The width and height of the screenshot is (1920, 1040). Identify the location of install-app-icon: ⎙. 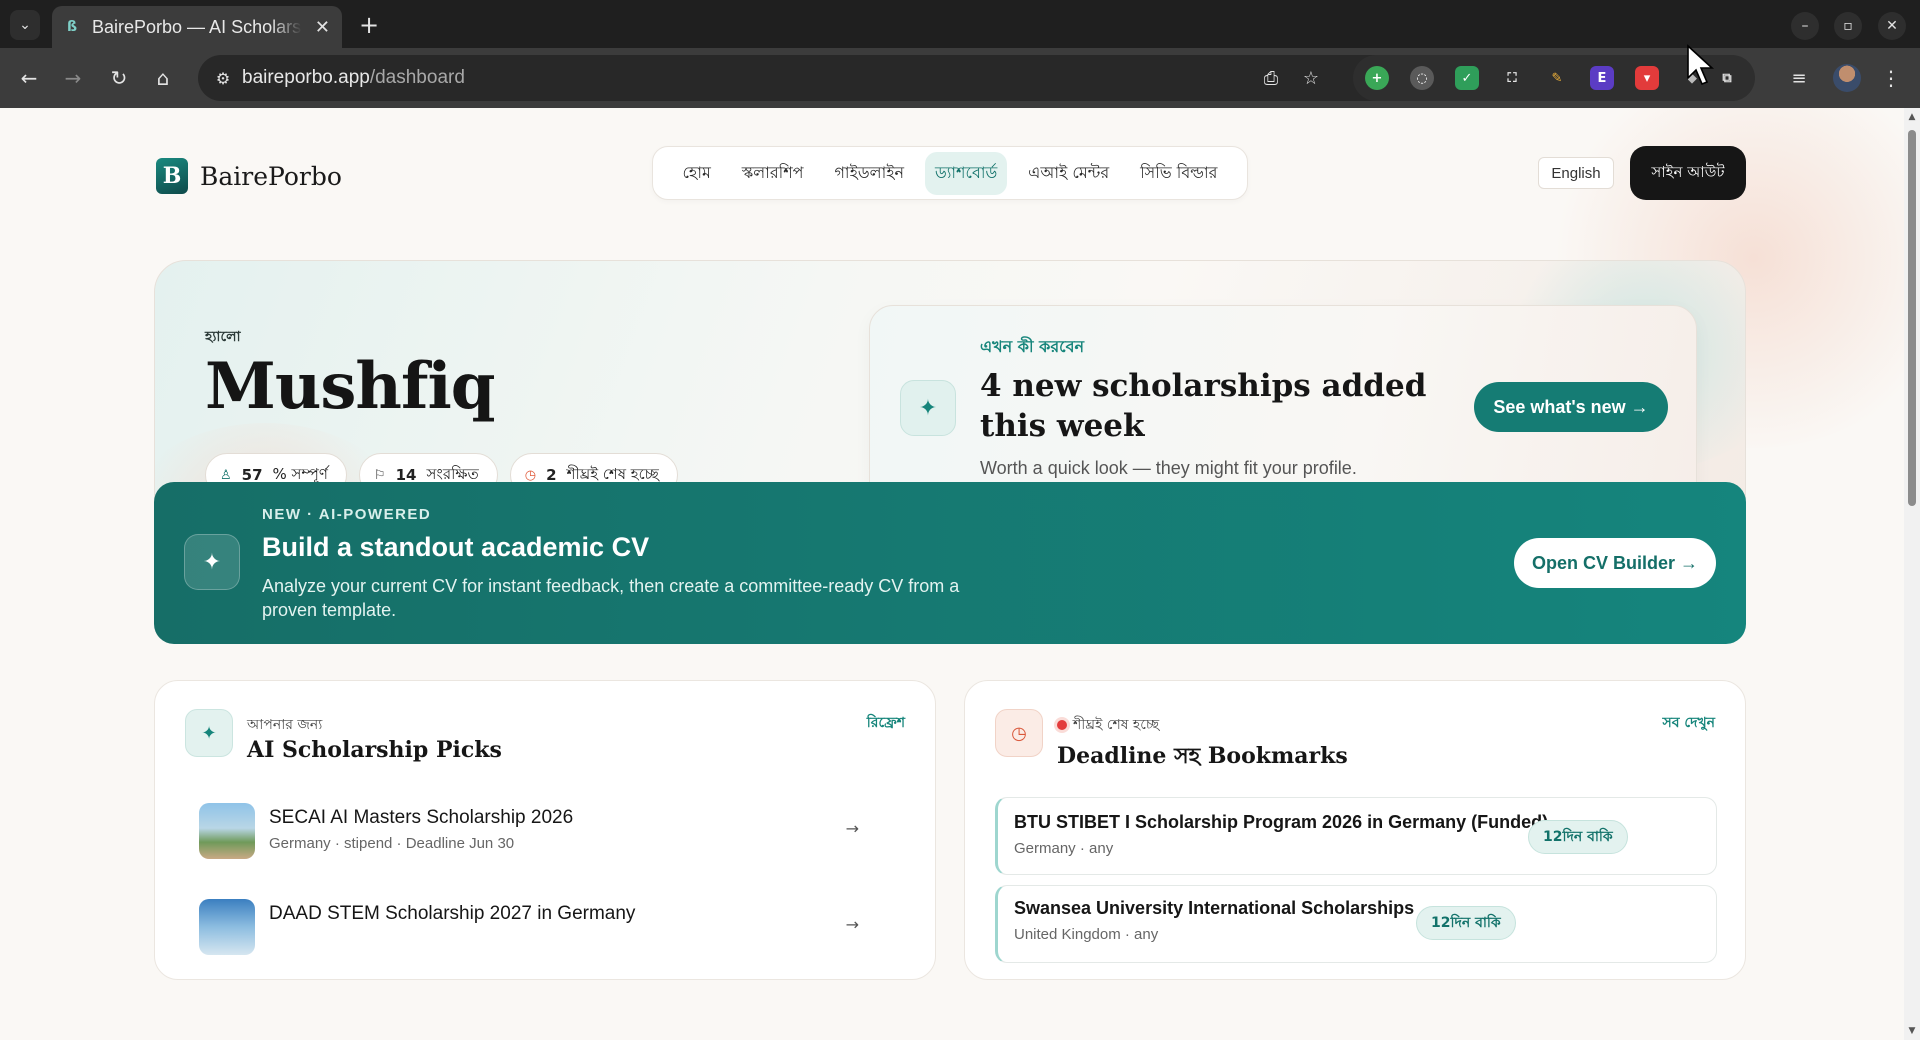
(1271, 78).